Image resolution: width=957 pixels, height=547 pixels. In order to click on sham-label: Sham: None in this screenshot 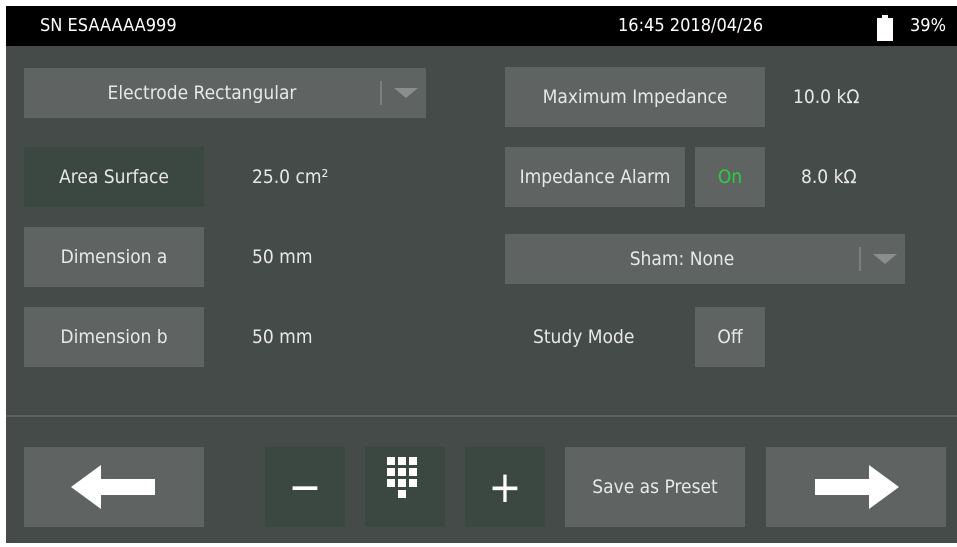, I will do `click(682, 259)`.